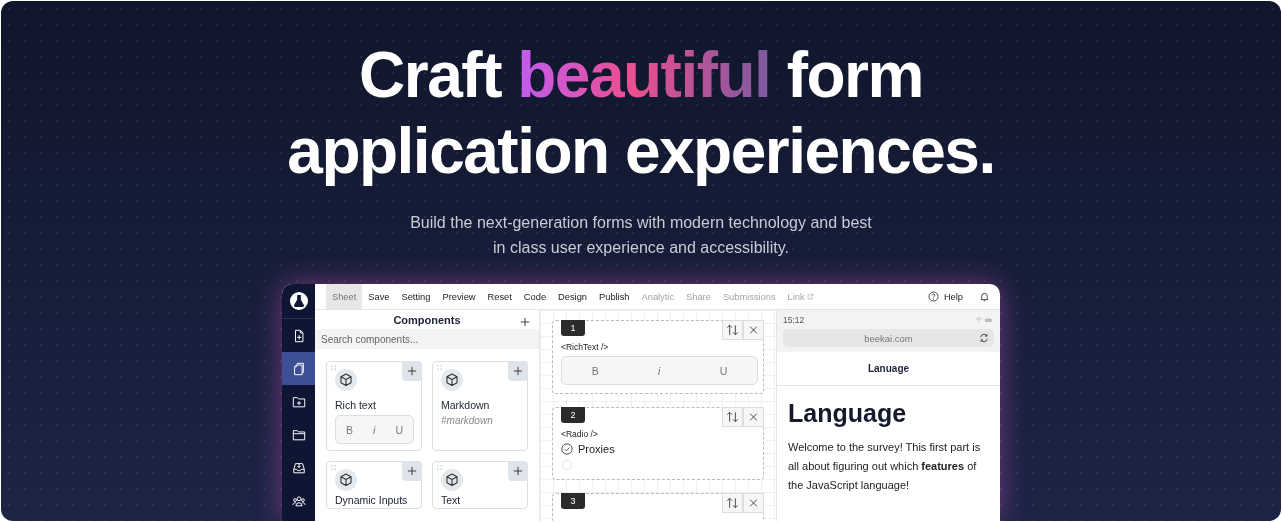 This screenshot has width=1282, height=522. What do you see at coordinates (499, 296) in the screenshot?
I see `menu-item: Reset` at bounding box center [499, 296].